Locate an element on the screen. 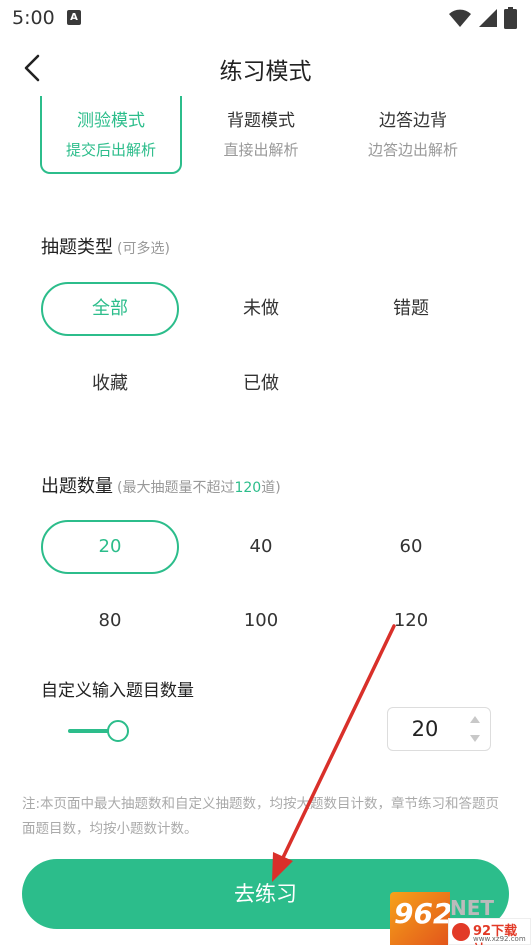  type-title-text: 抽题类型 is located at coordinates (77, 247).